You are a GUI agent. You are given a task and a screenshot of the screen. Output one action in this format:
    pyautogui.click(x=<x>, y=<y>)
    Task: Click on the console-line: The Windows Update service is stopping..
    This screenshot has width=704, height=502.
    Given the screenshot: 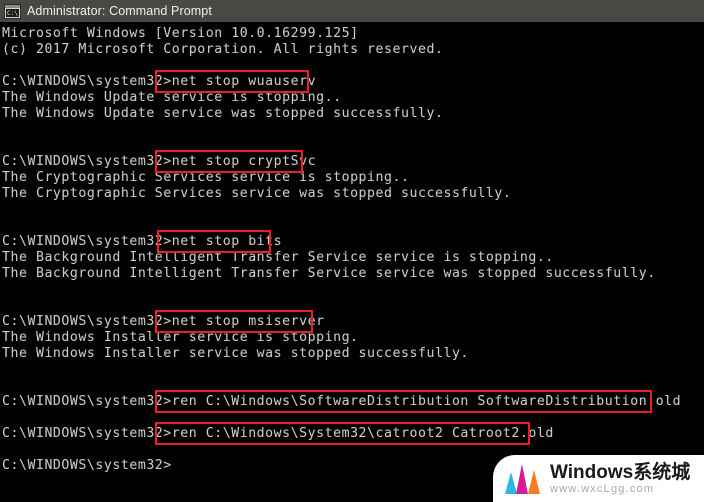 What is the action you would take?
    pyautogui.click(x=172, y=97)
    